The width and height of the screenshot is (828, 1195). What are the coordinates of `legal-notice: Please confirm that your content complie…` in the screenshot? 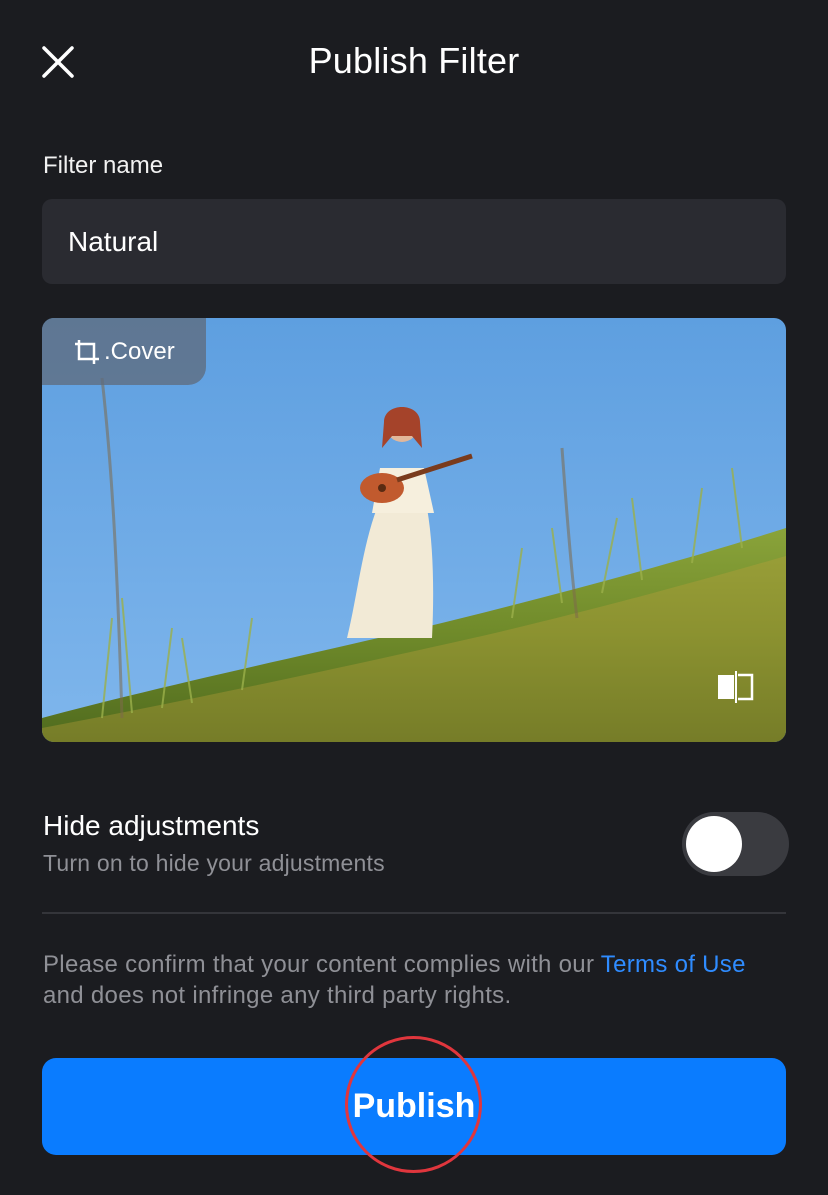 It's located at (415, 980).